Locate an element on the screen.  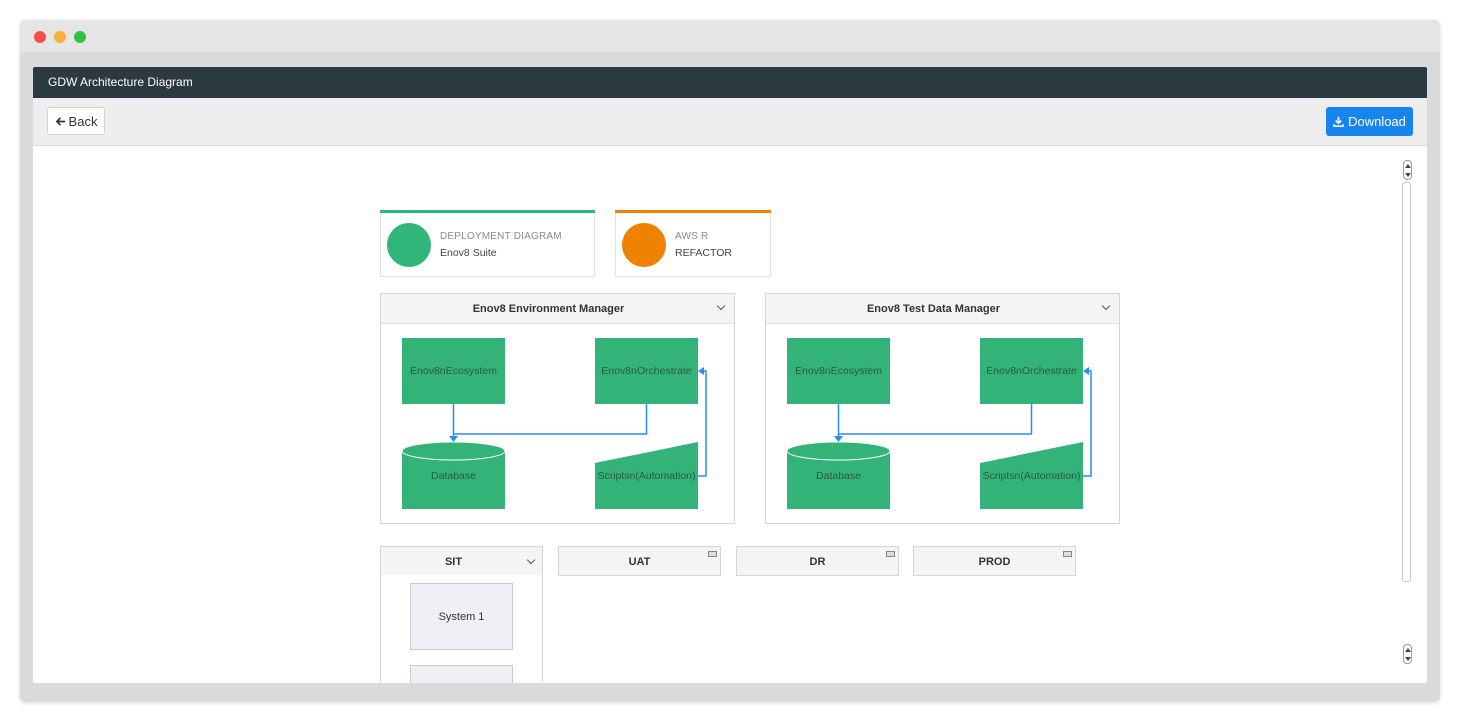
arrow-left-icon is located at coordinates (60, 121).